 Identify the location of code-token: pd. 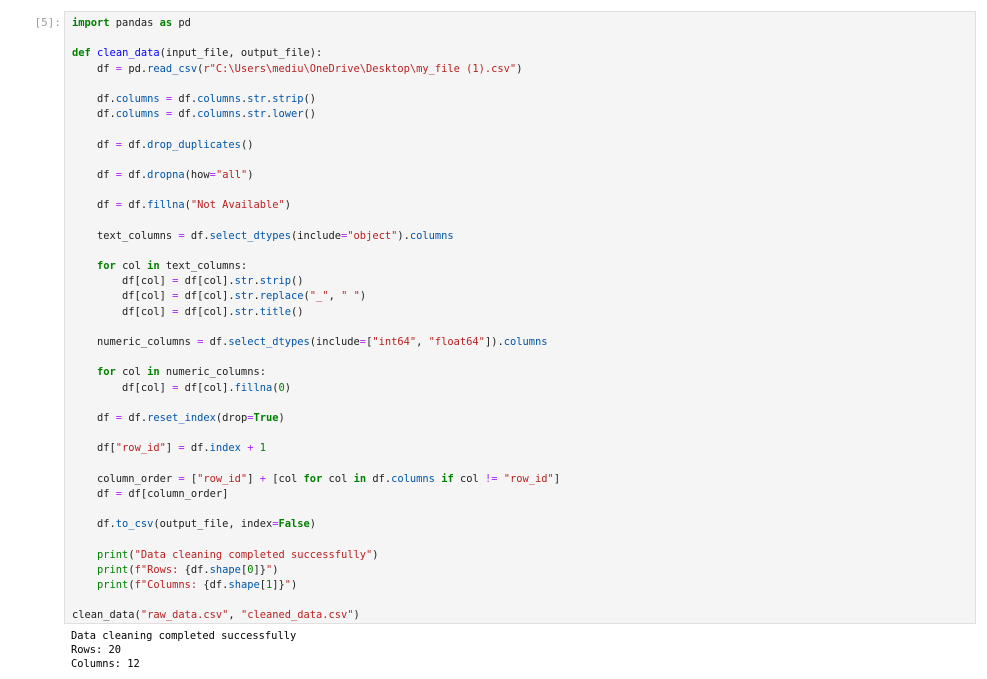
(181, 23).